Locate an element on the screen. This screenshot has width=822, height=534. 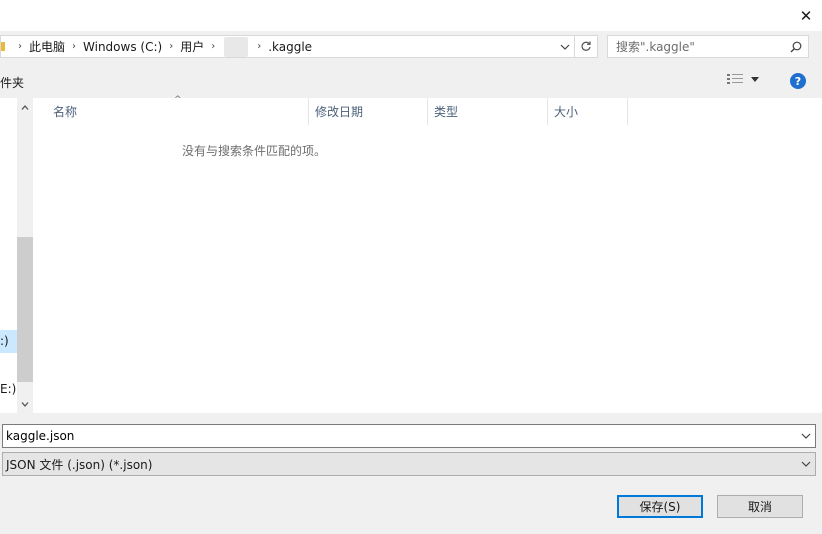
close-icon: ✕ is located at coordinates (806, 15).